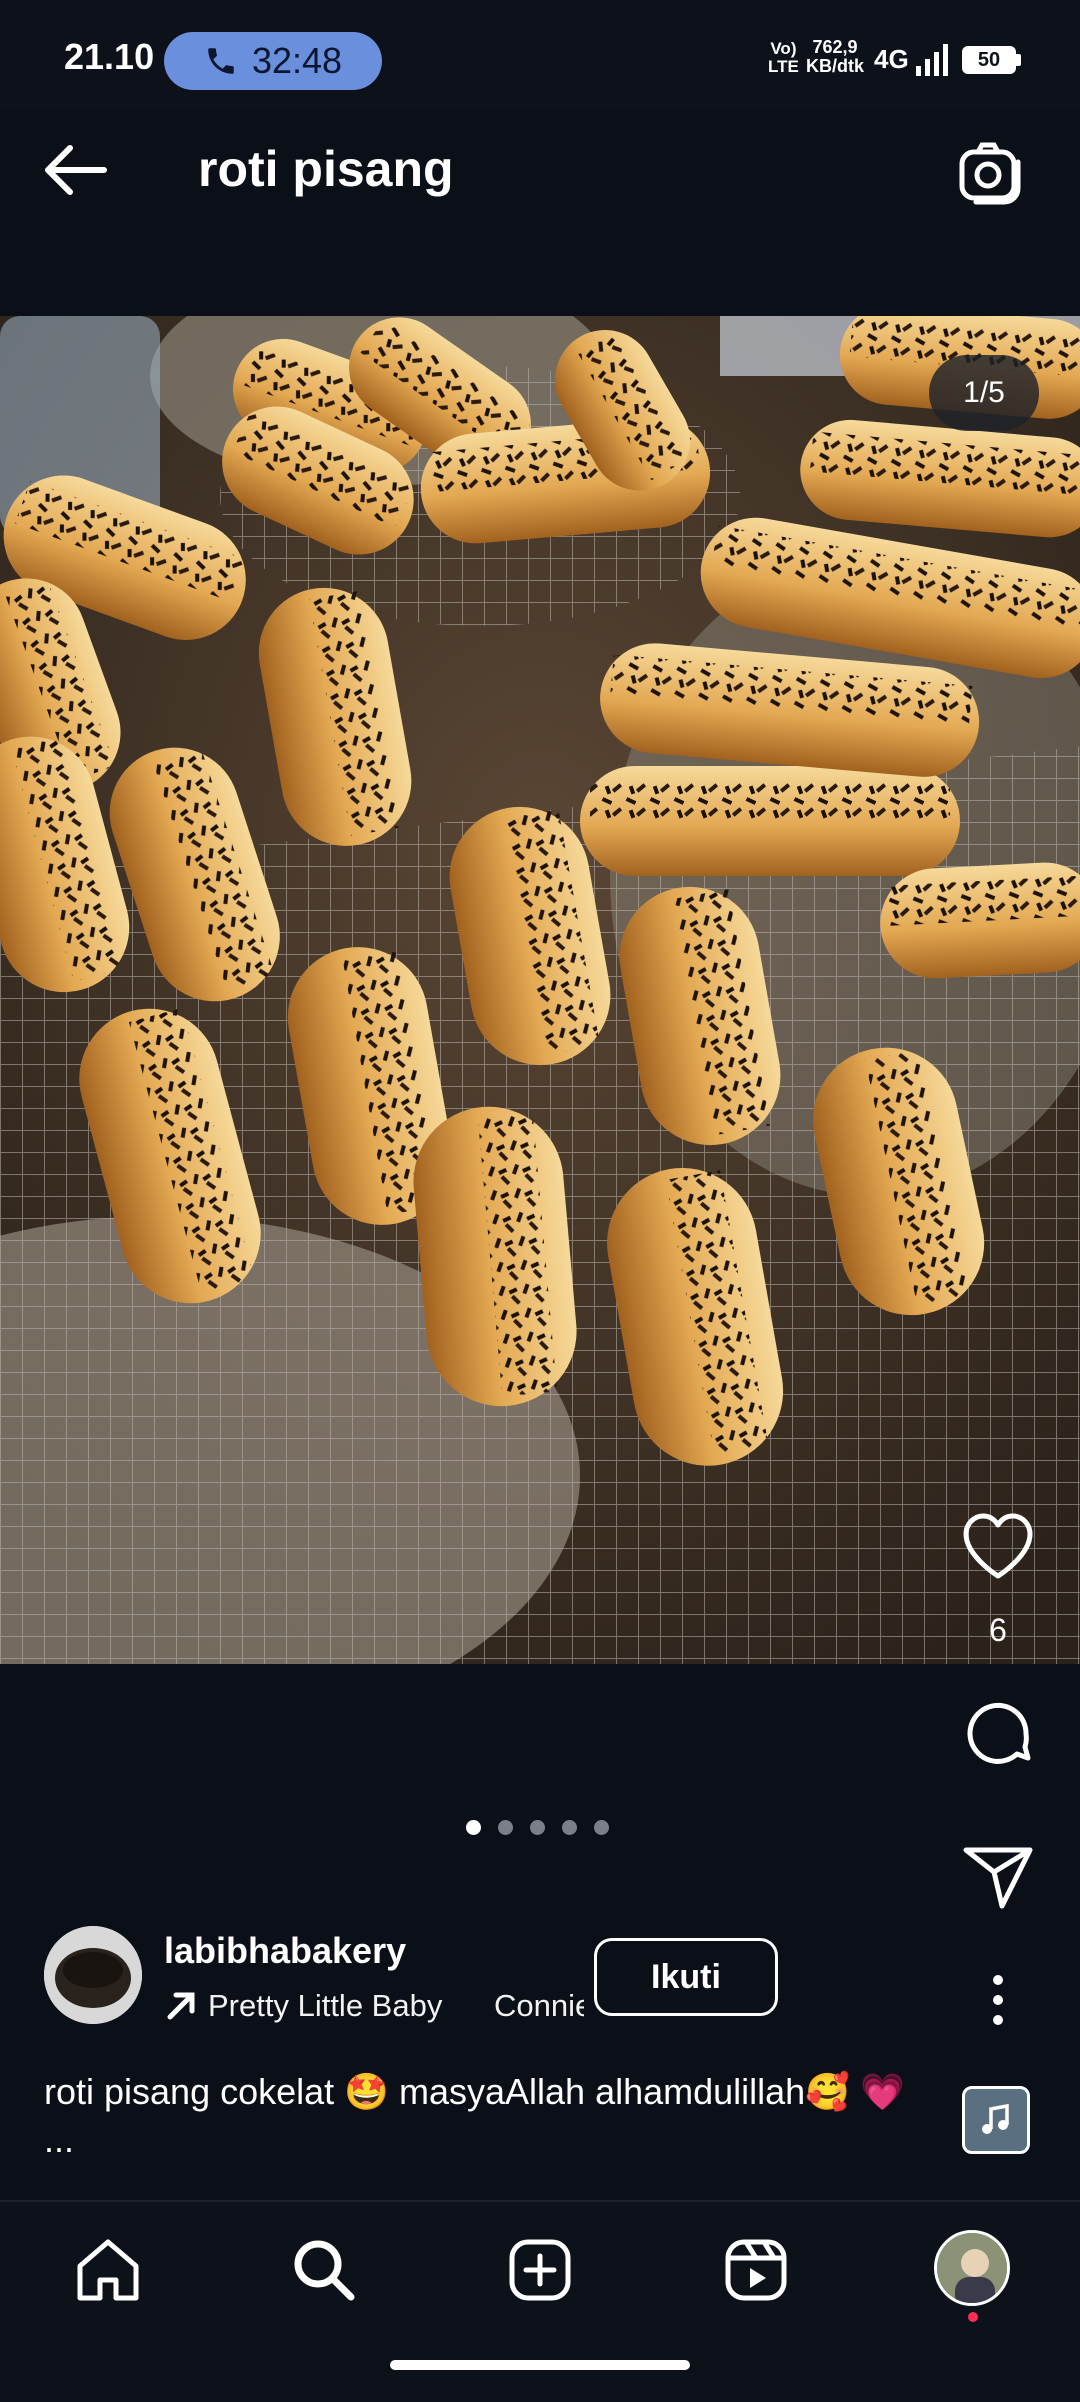 Image resolution: width=1080 pixels, height=2402 pixels. I want to click on music-note-icon, so click(995, 2118).